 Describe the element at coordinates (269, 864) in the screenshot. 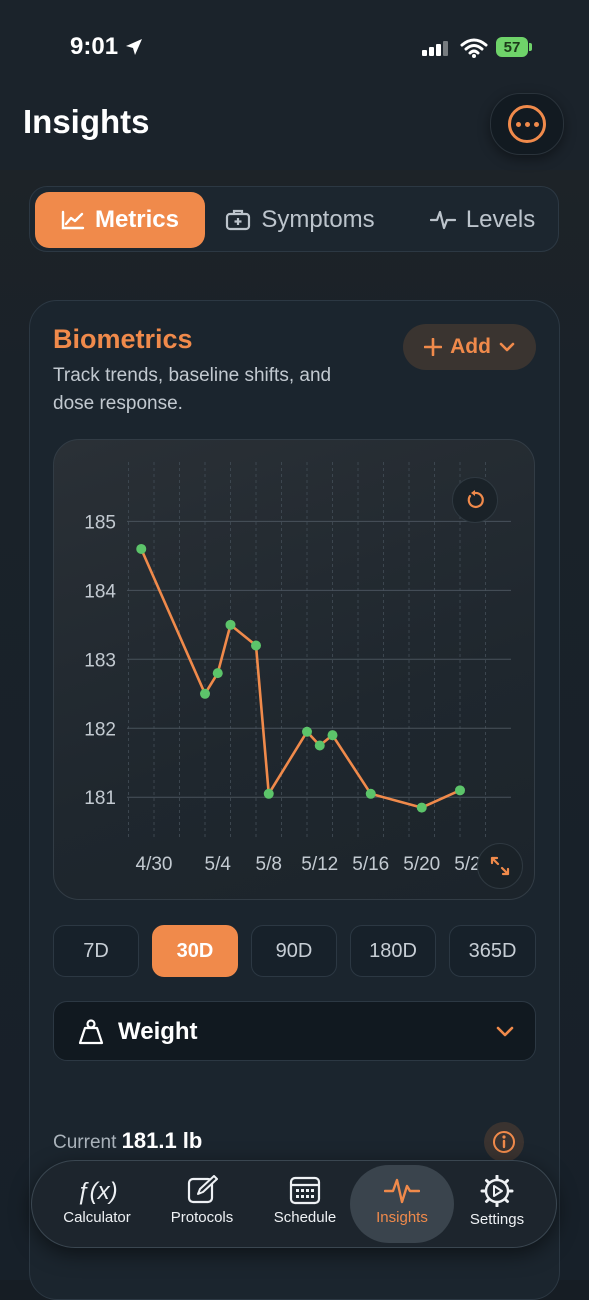

I see `x-tick-label: 5/8` at that location.